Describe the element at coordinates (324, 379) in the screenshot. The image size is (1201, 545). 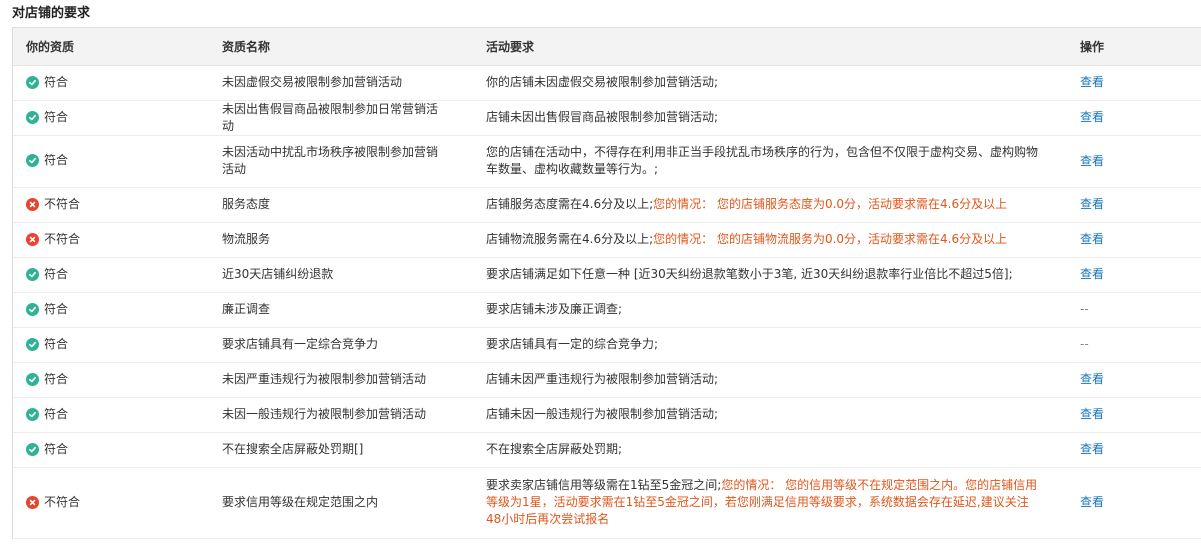
I see `qualification-name: 未因严重违规行为被限制参加营销活动` at that location.